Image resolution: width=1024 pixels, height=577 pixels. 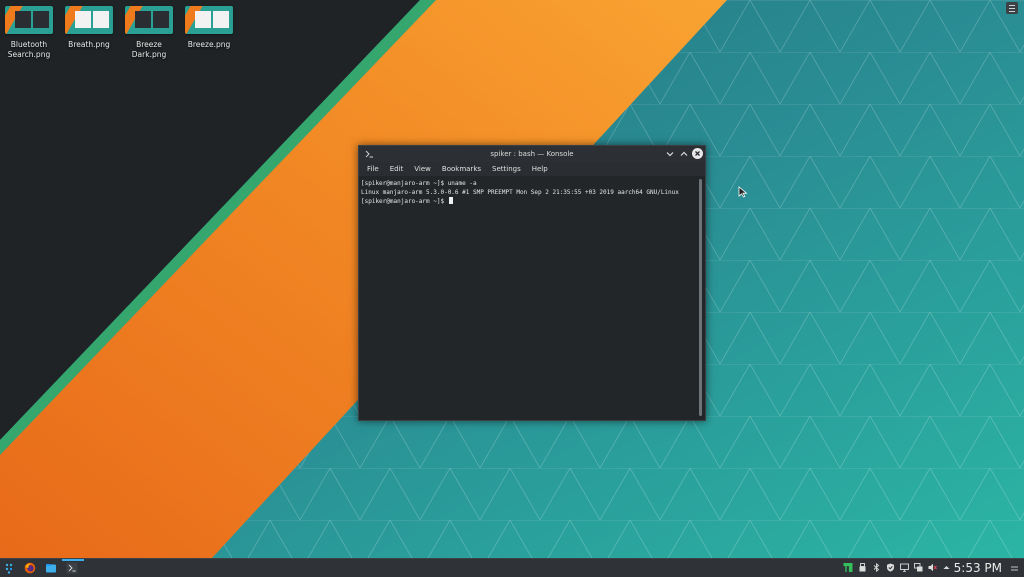 I want to click on terminal-prompt: [spiker@manjaro-arm ~]$, so click(x=404, y=201).